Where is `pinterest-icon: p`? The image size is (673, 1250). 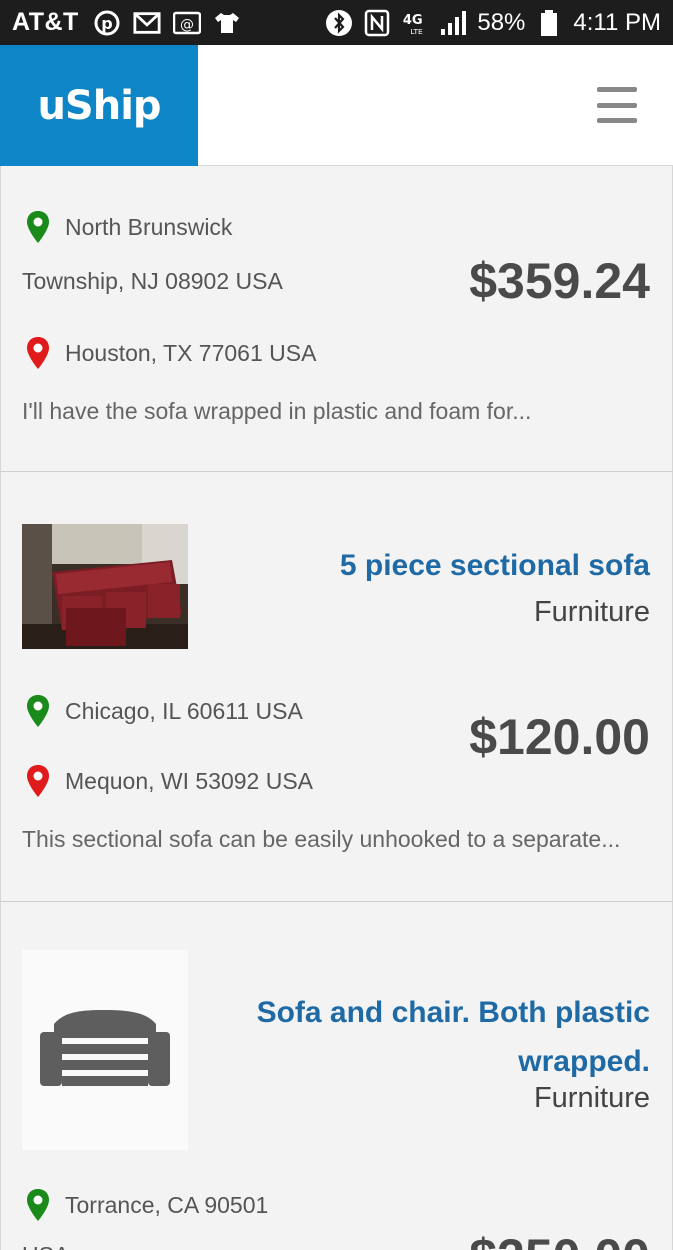
pinterest-icon: p is located at coordinates (107, 23).